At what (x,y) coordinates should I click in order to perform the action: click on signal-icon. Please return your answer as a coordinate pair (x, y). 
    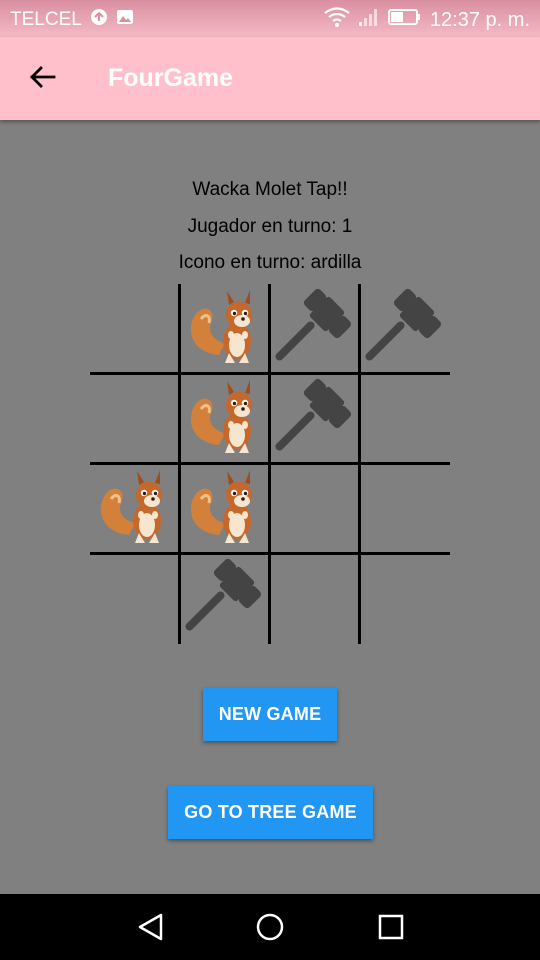
    Looking at the image, I should click on (369, 20).